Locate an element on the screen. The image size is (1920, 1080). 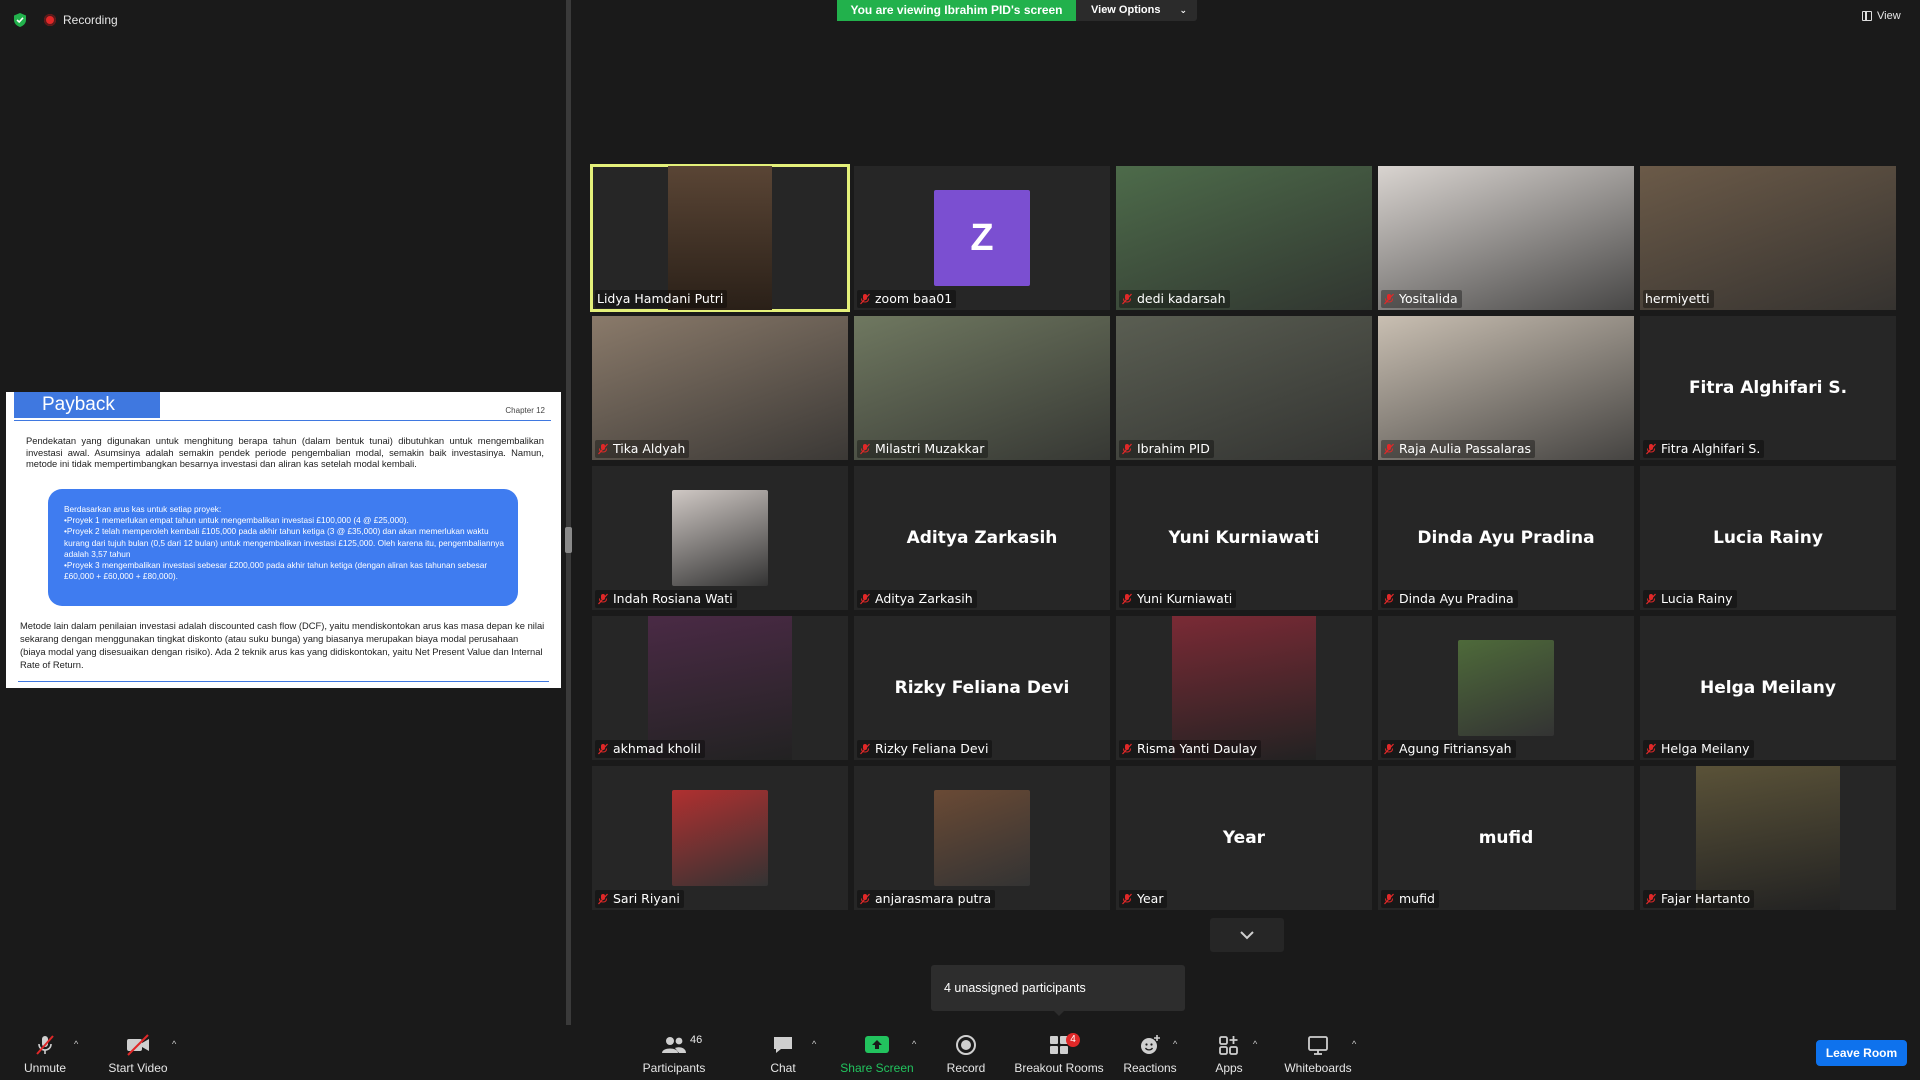
participant-name: Dinda Ayu Pradina is located at coordinates (1456, 598).